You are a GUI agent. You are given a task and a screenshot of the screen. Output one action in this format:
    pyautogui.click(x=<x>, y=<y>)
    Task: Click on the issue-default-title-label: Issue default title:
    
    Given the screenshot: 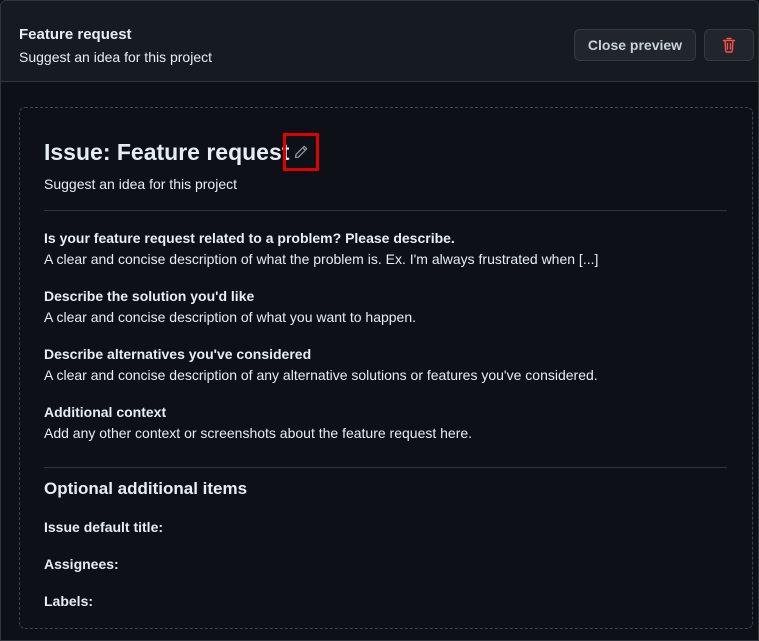 What is the action you would take?
    pyautogui.click(x=104, y=527)
    